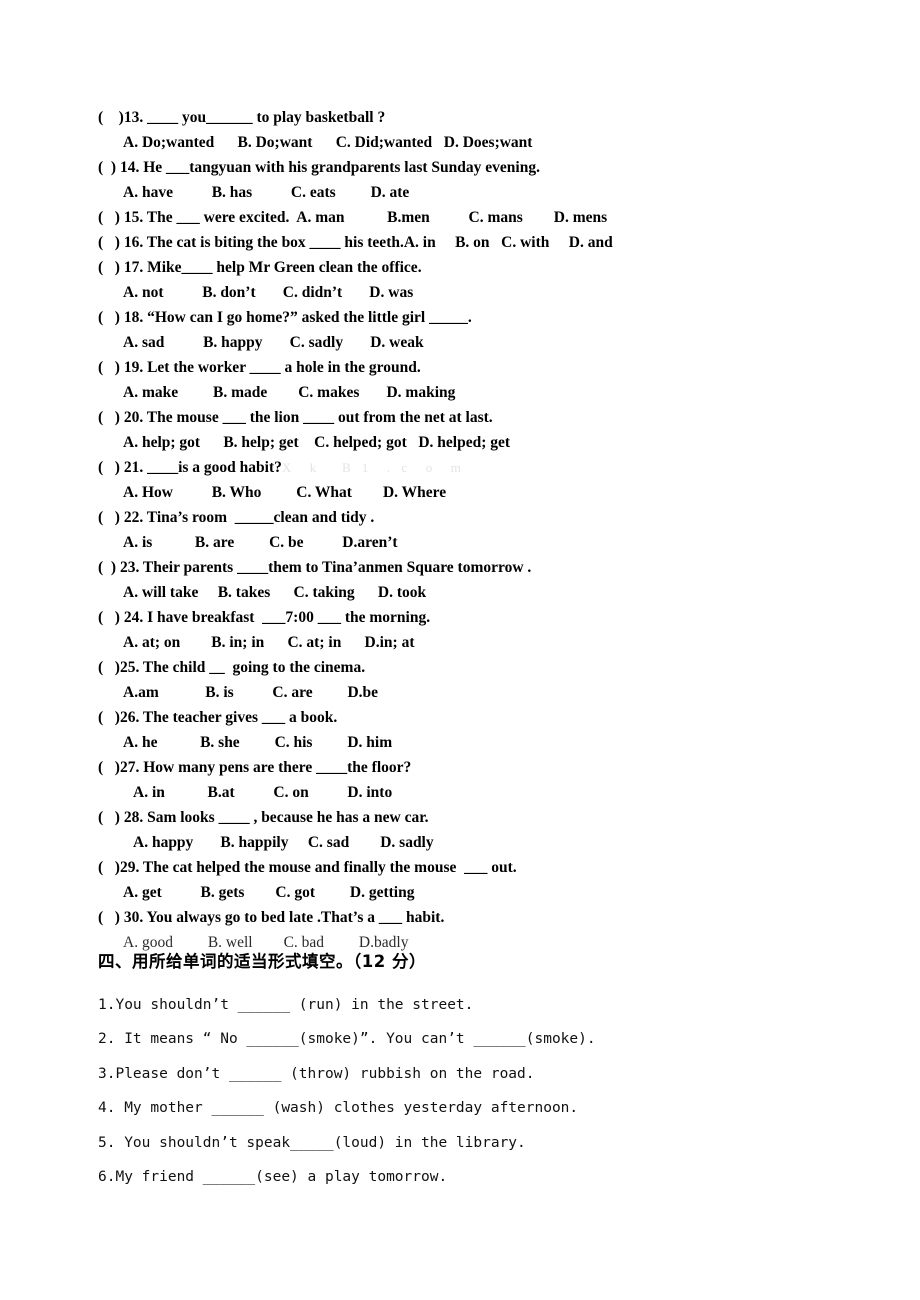  What do you see at coordinates (283, 842) in the screenshot?
I see `question-options-28: A. happy B. happily C. sad D. sadly` at bounding box center [283, 842].